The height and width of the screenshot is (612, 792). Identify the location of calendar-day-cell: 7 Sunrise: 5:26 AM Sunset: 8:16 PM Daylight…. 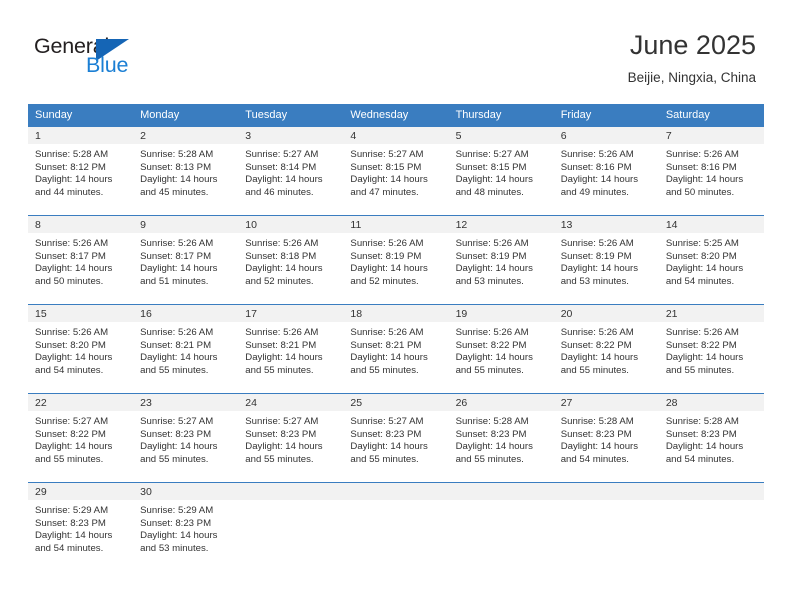
(711, 170).